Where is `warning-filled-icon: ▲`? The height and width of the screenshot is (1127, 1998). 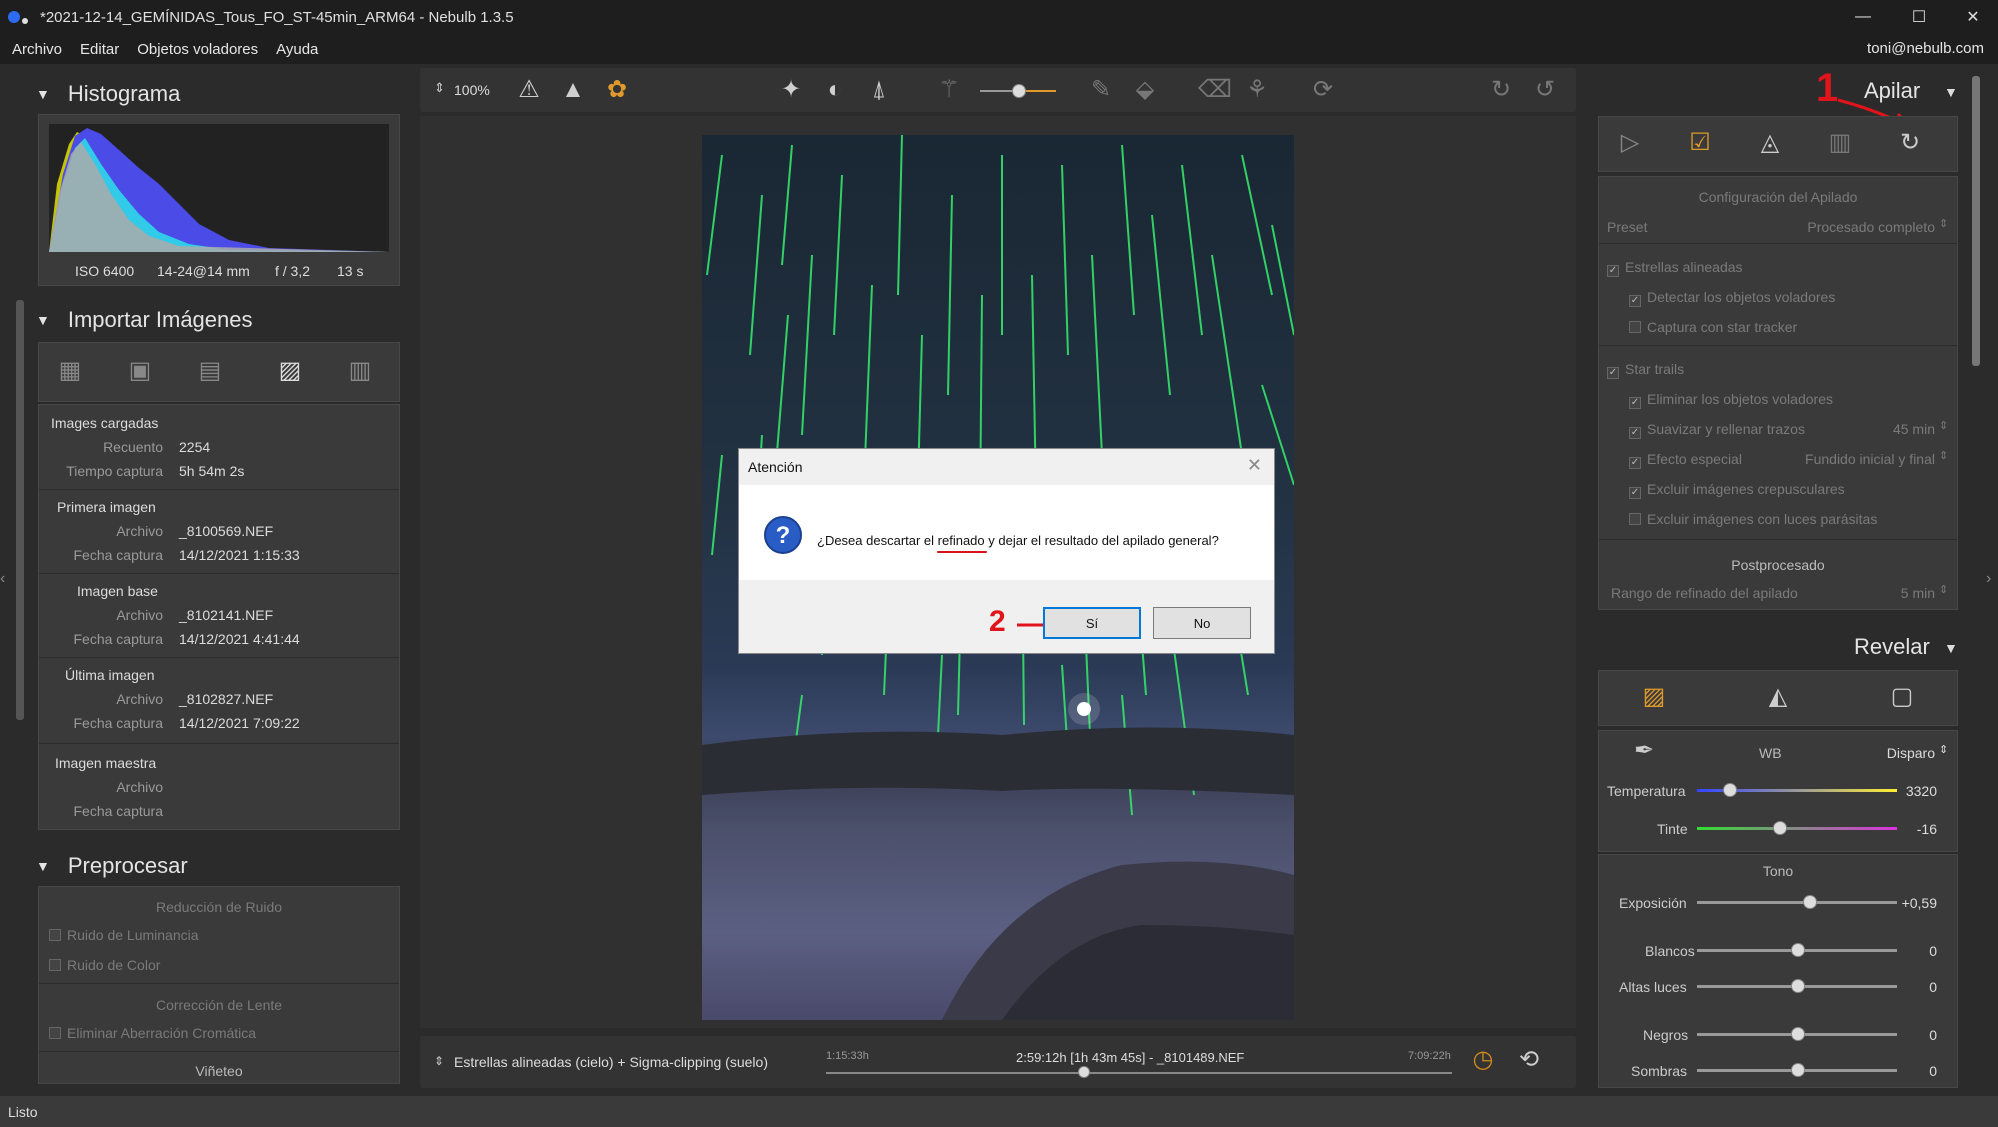 warning-filled-icon: ▲ is located at coordinates (573, 90).